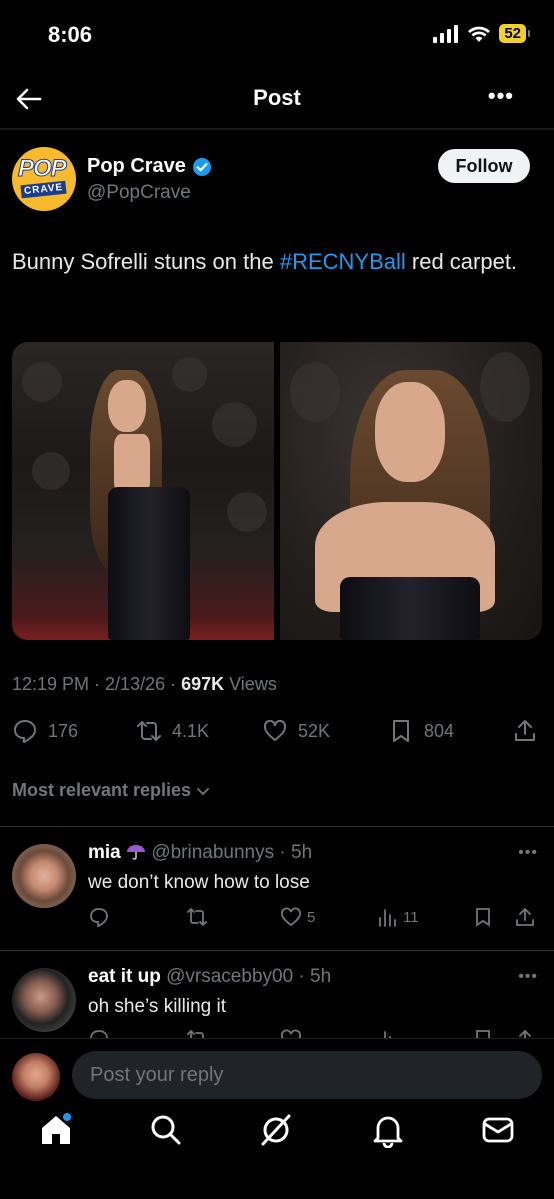  I want to click on reply-like-action, so click(291, 1033).